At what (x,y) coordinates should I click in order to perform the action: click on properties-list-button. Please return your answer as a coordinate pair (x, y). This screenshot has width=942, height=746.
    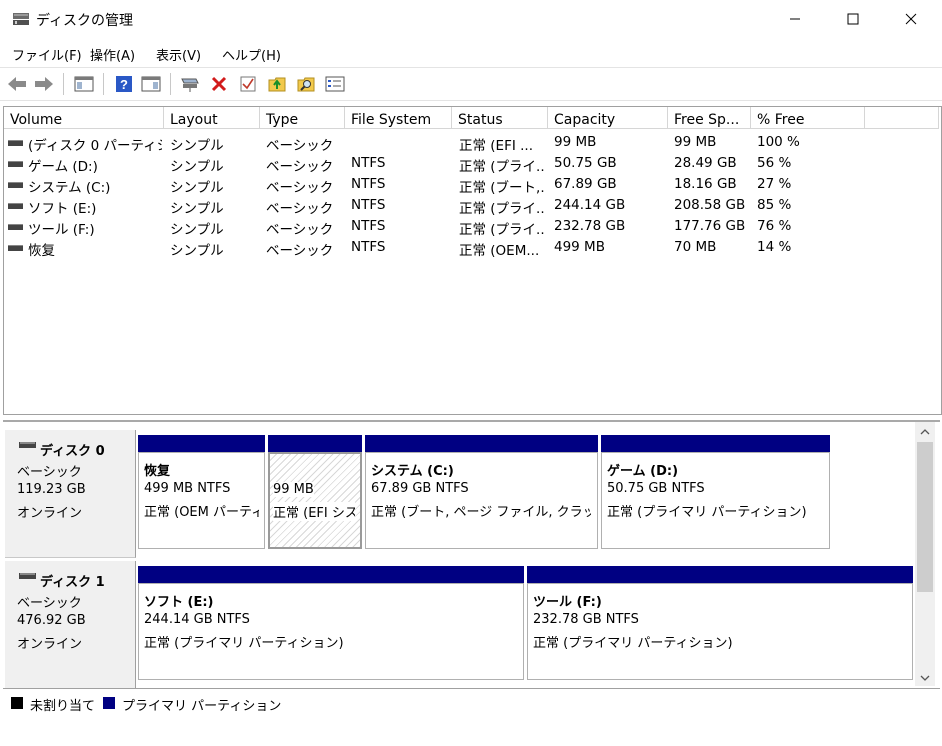
    Looking at the image, I should click on (335, 84).